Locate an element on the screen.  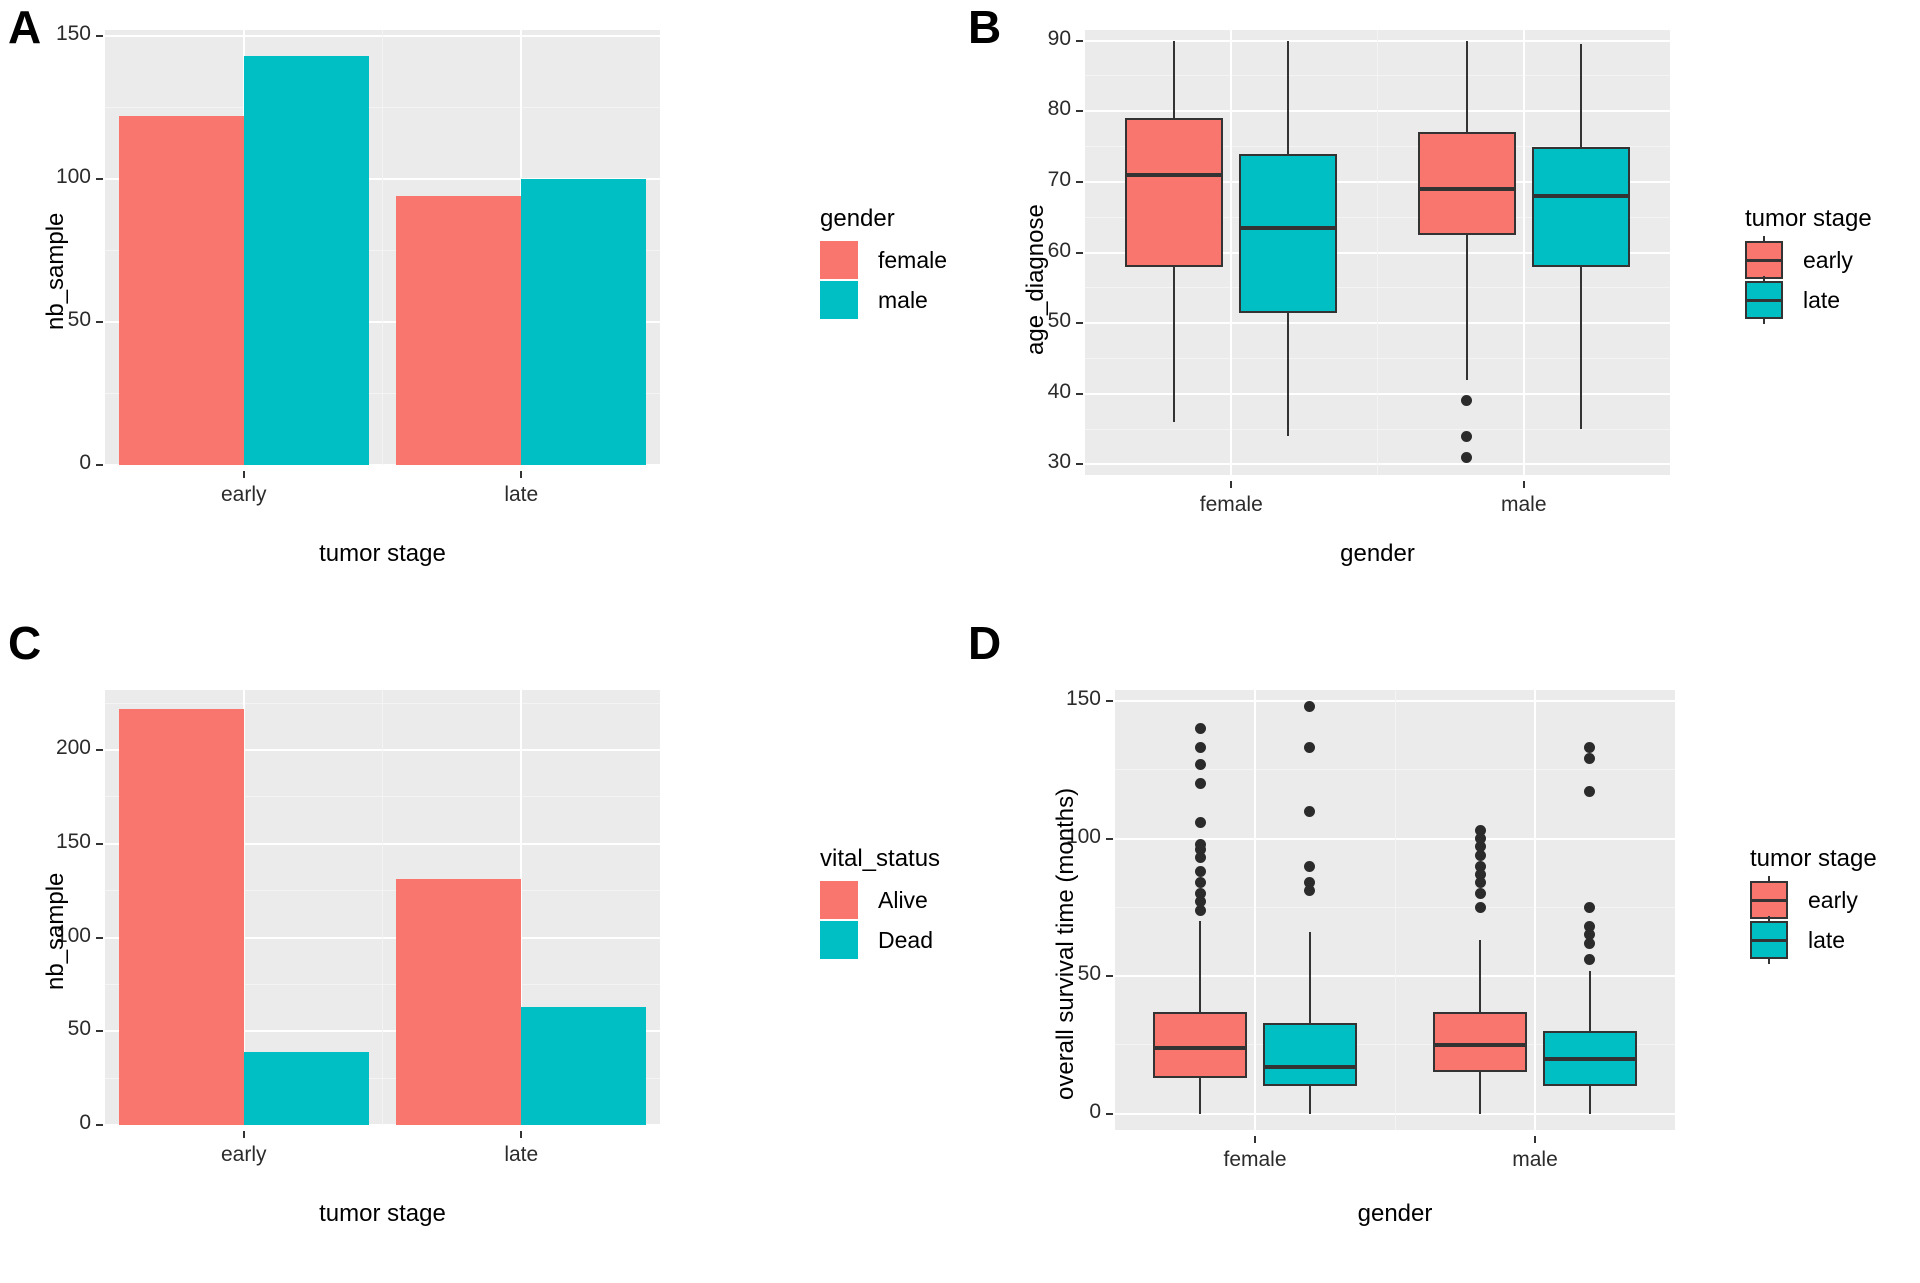
legend-item-early: early is located at coordinates (1808, 260).